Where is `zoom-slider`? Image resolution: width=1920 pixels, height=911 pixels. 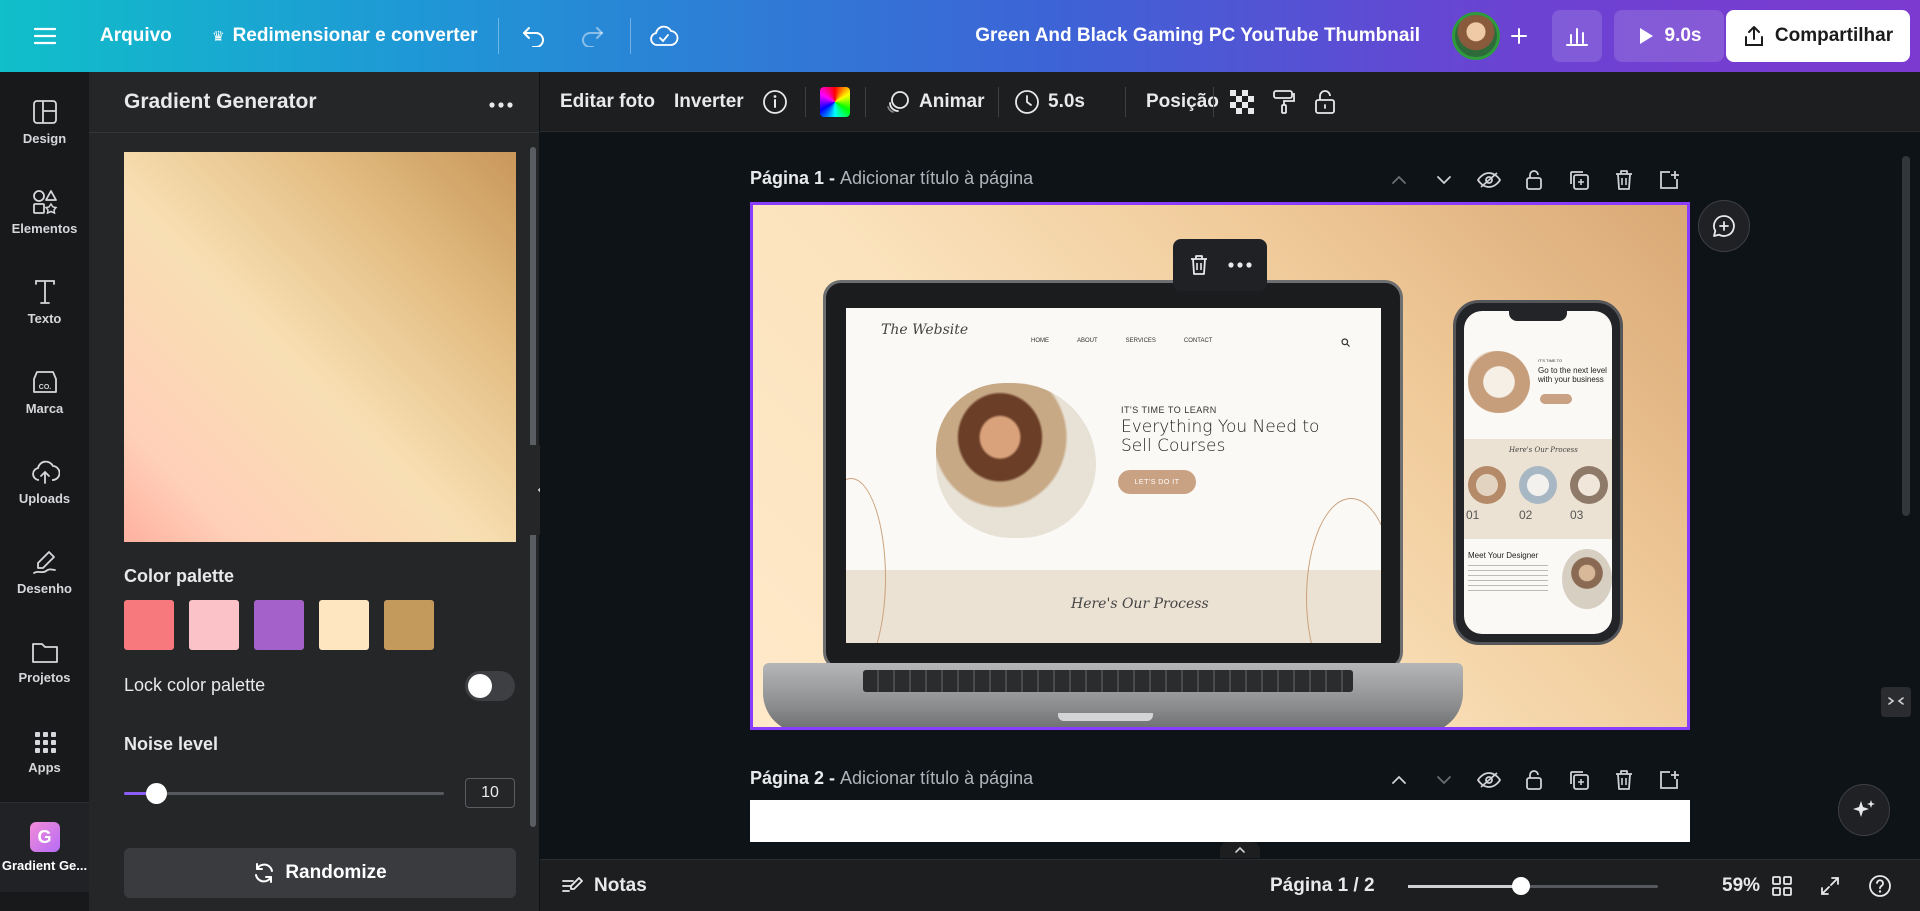
zoom-slider is located at coordinates (1533, 886).